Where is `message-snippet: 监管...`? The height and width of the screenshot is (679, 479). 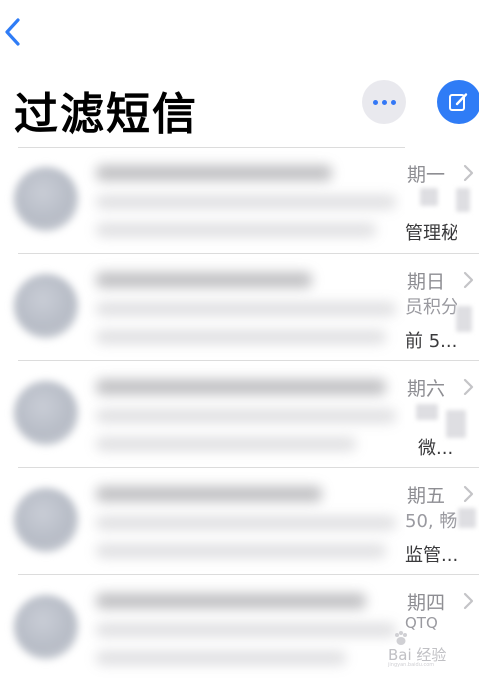
message-snippet: 监管... is located at coordinates (431, 555).